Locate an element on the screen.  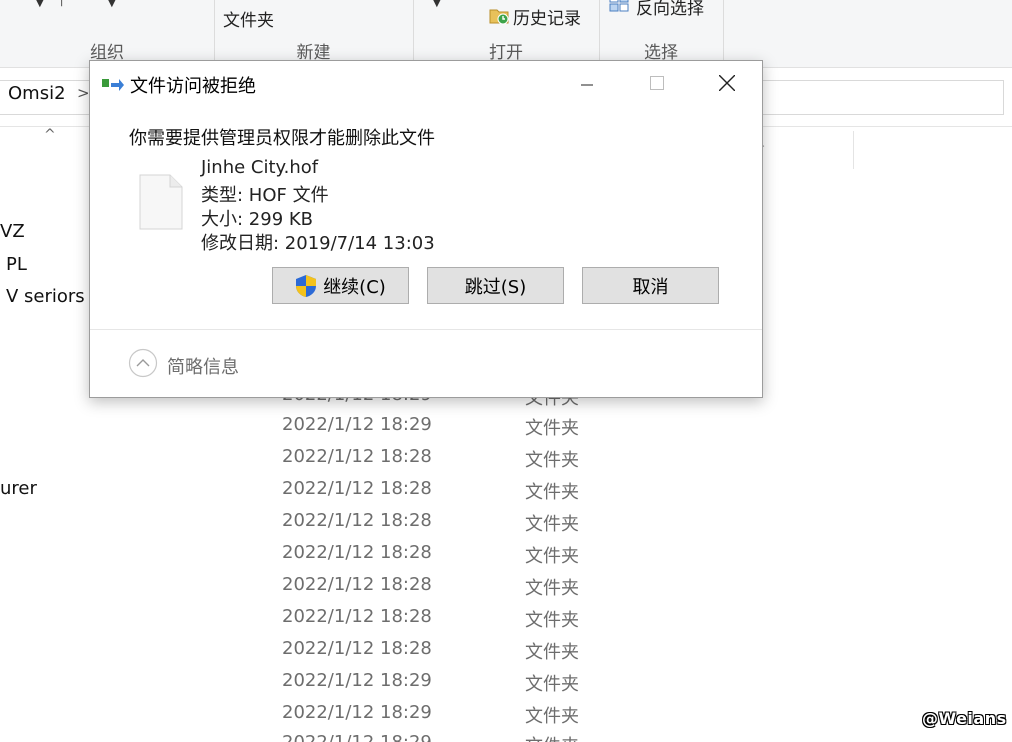
list-item-name: V seriors is located at coordinates (45, 296).